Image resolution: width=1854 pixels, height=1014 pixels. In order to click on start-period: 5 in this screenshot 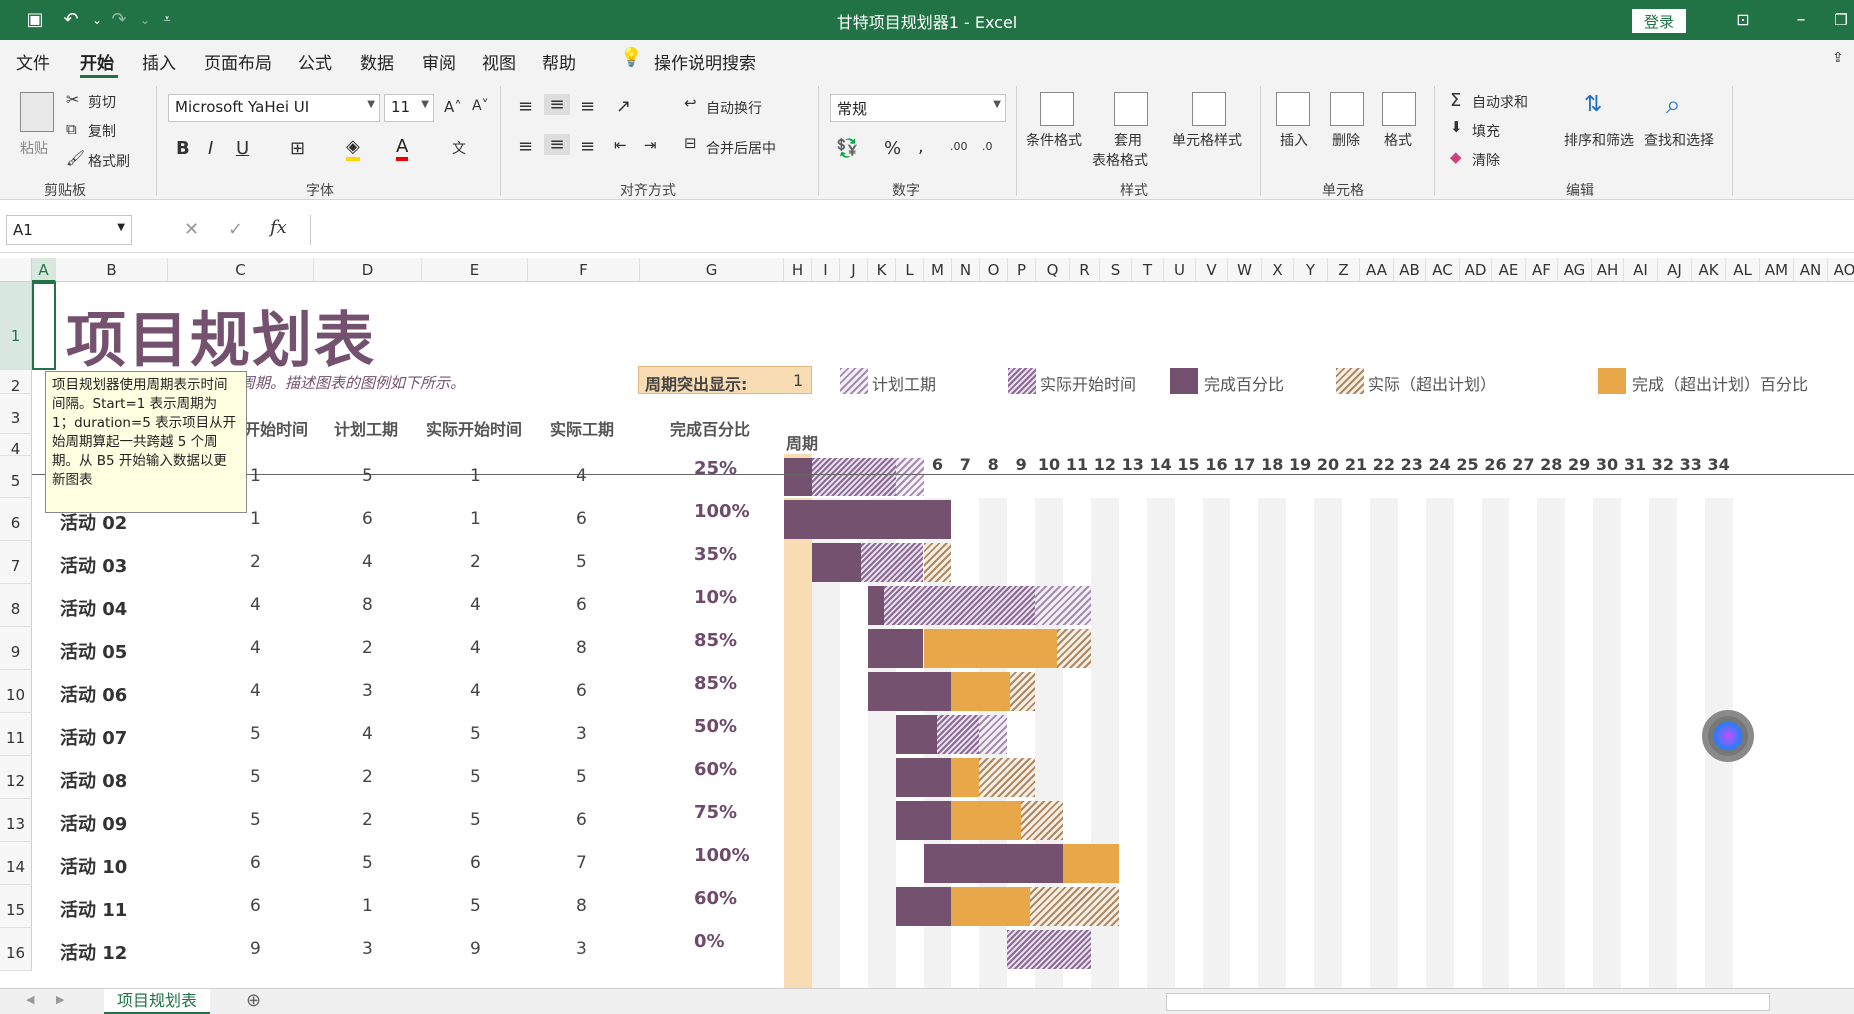, I will do `click(255, 820)`.